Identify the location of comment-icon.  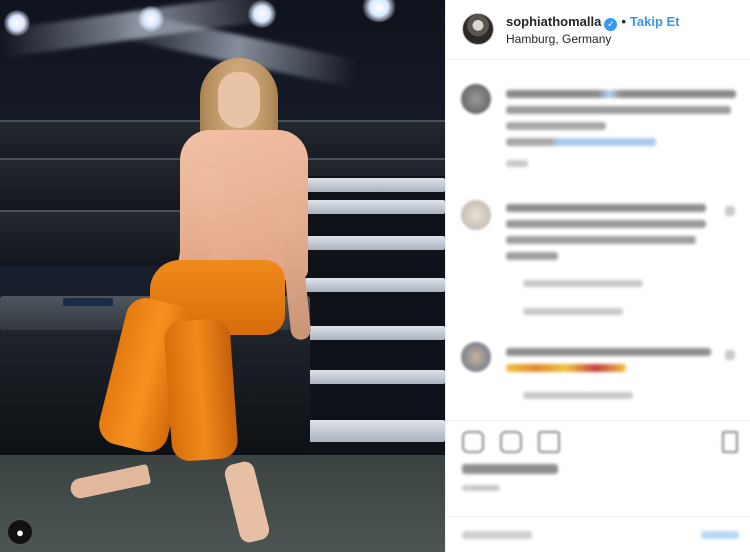
(511, 442).